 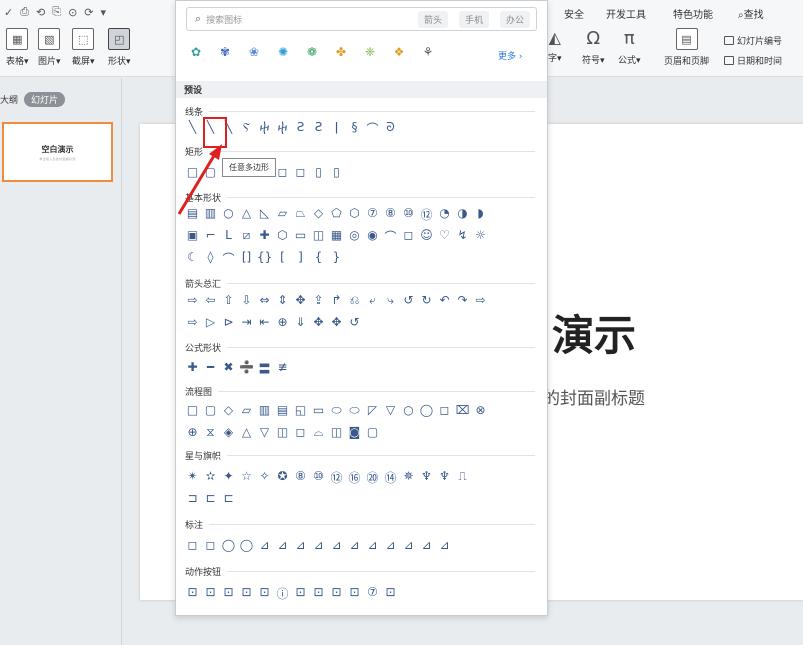 I want to click on chip-phone: 手机, so click(x=473, y=19).